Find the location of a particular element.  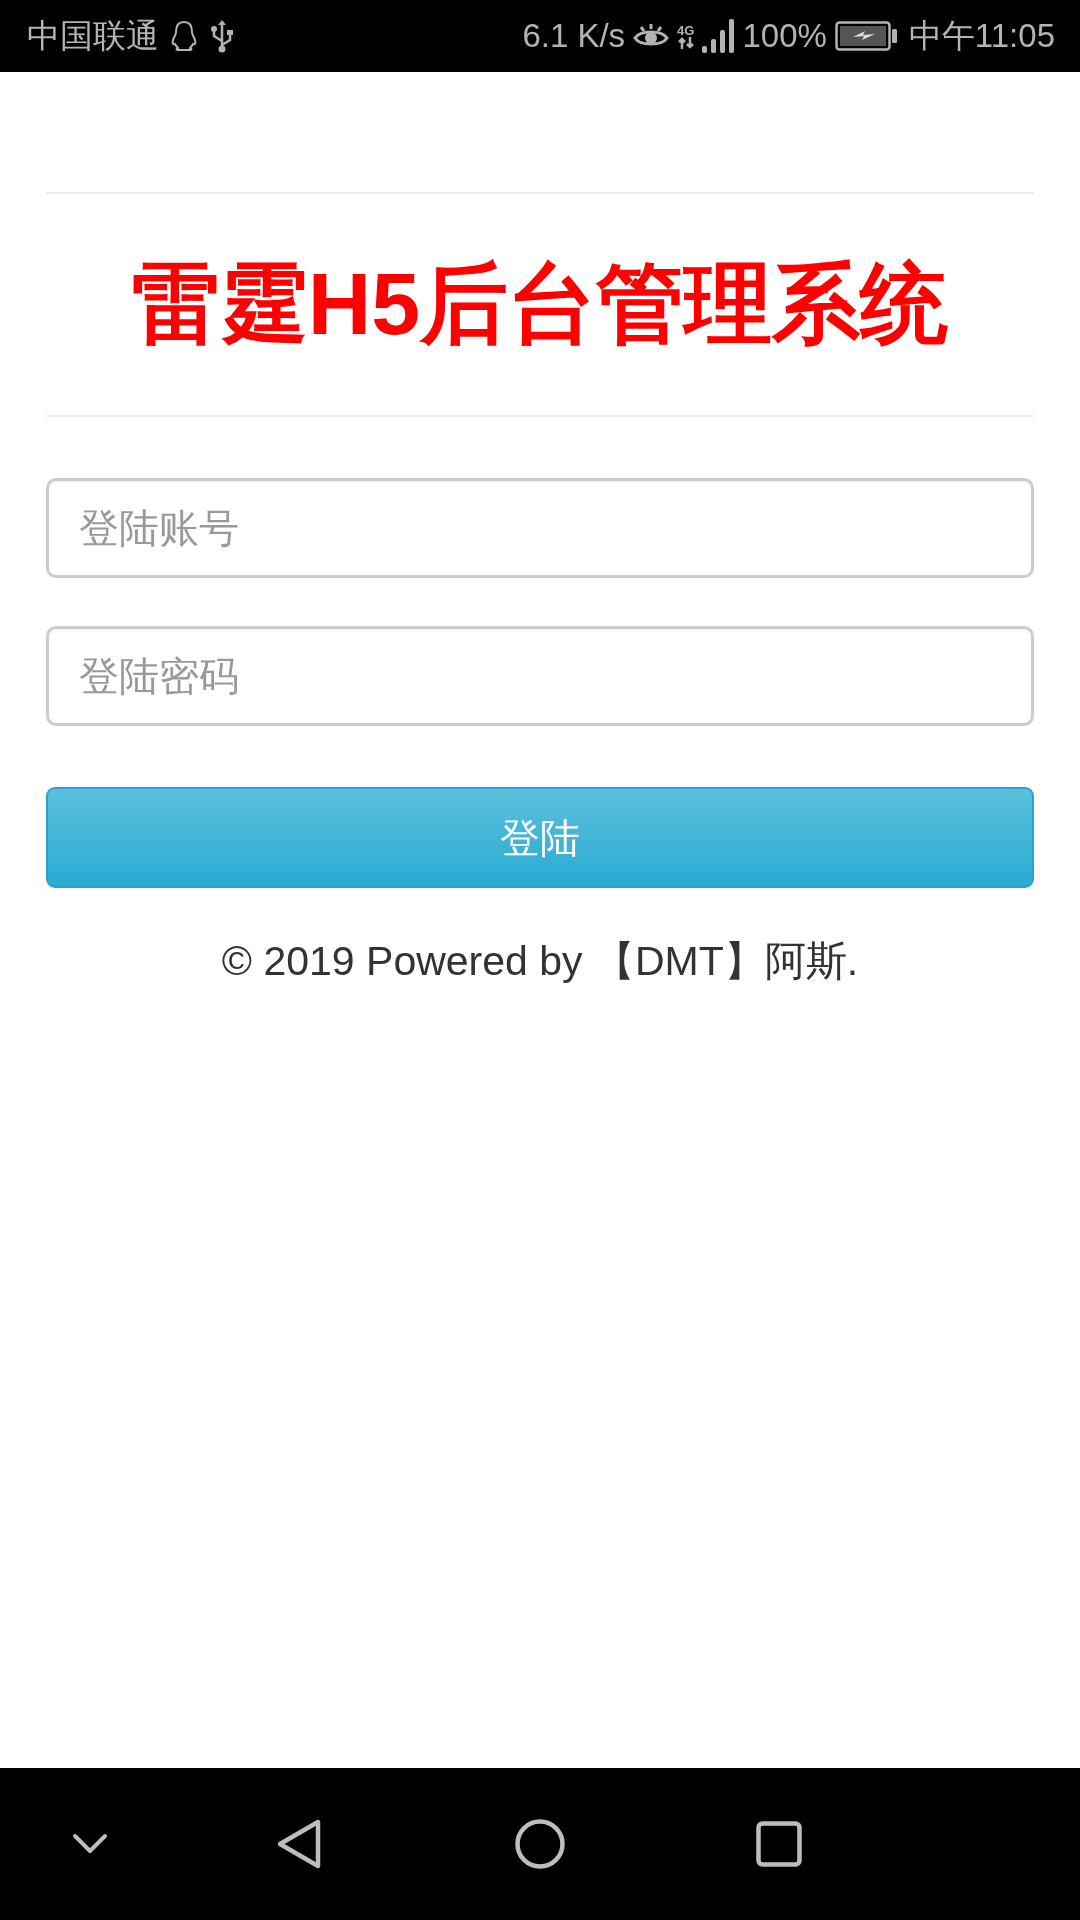

network-speed: 6.1 K/s is located at coordinates (574, 36).